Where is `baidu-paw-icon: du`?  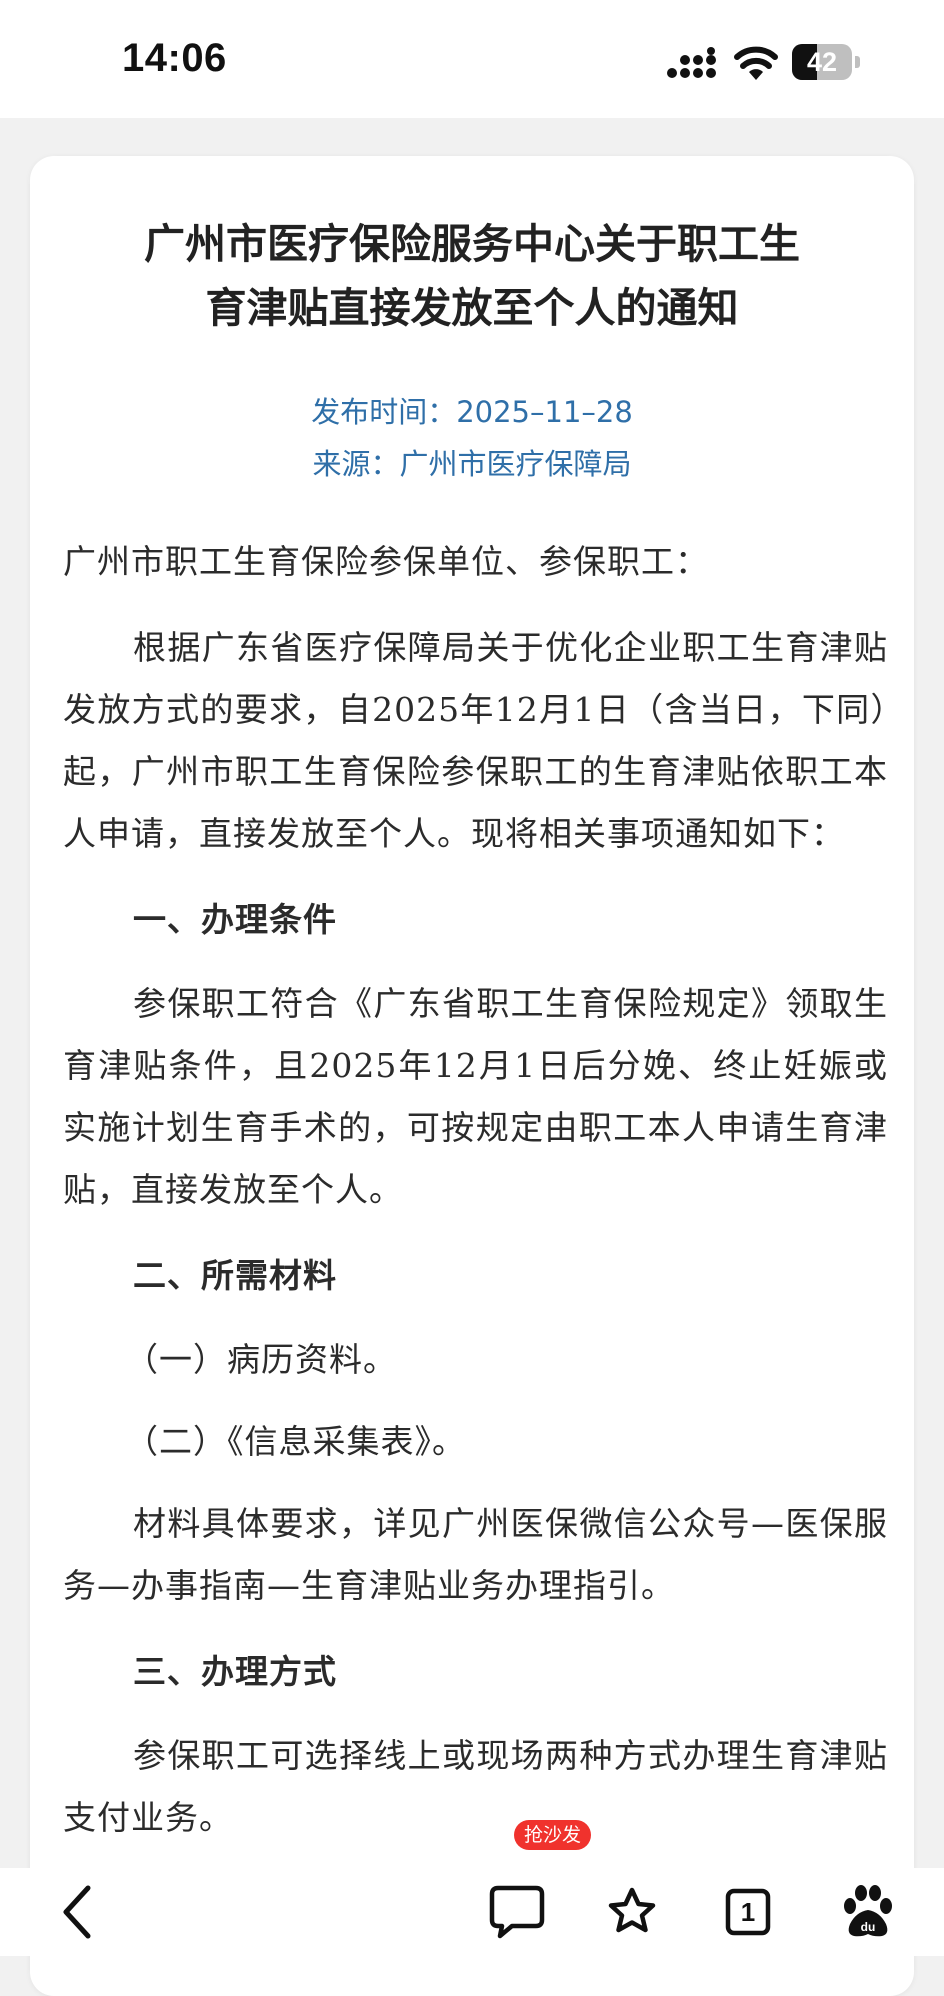 baidu-paw-icon: du is located at coordinates (868, 1911).